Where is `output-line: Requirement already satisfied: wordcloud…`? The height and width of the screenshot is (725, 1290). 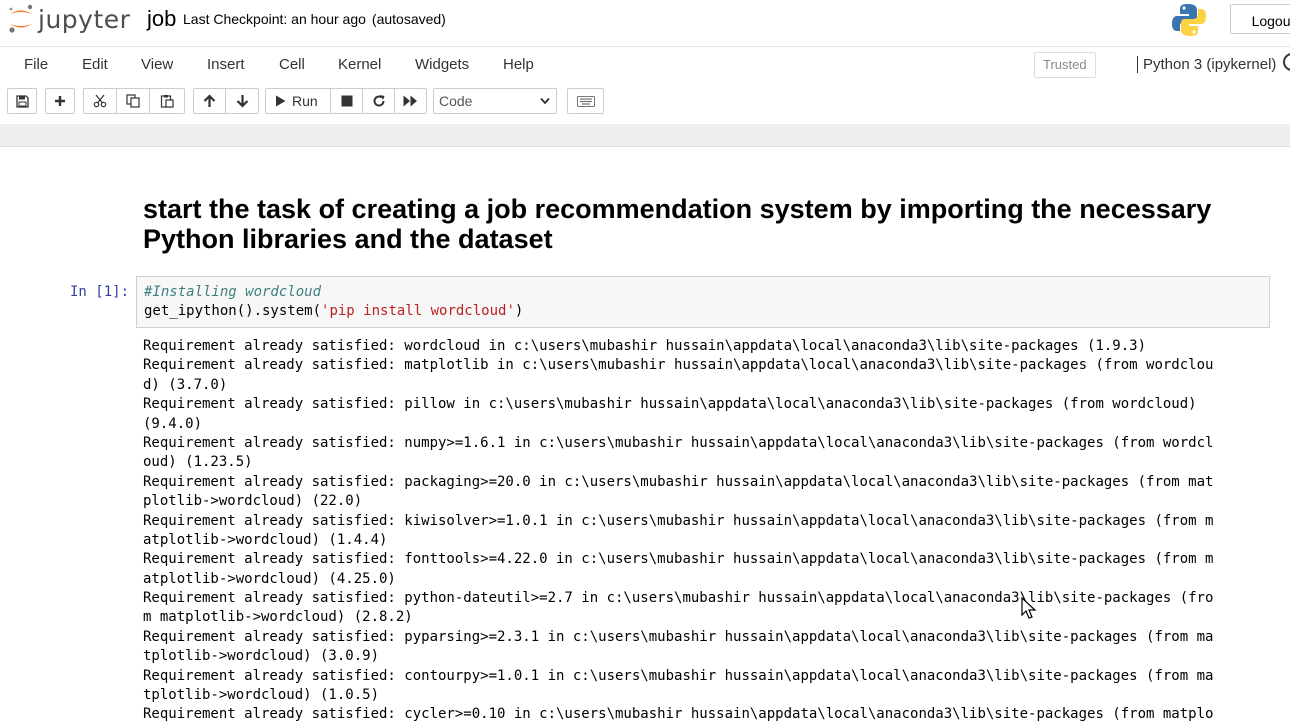
output-line: Requirement already satisfied: wordcloud… is located at coordinates (645, 346).